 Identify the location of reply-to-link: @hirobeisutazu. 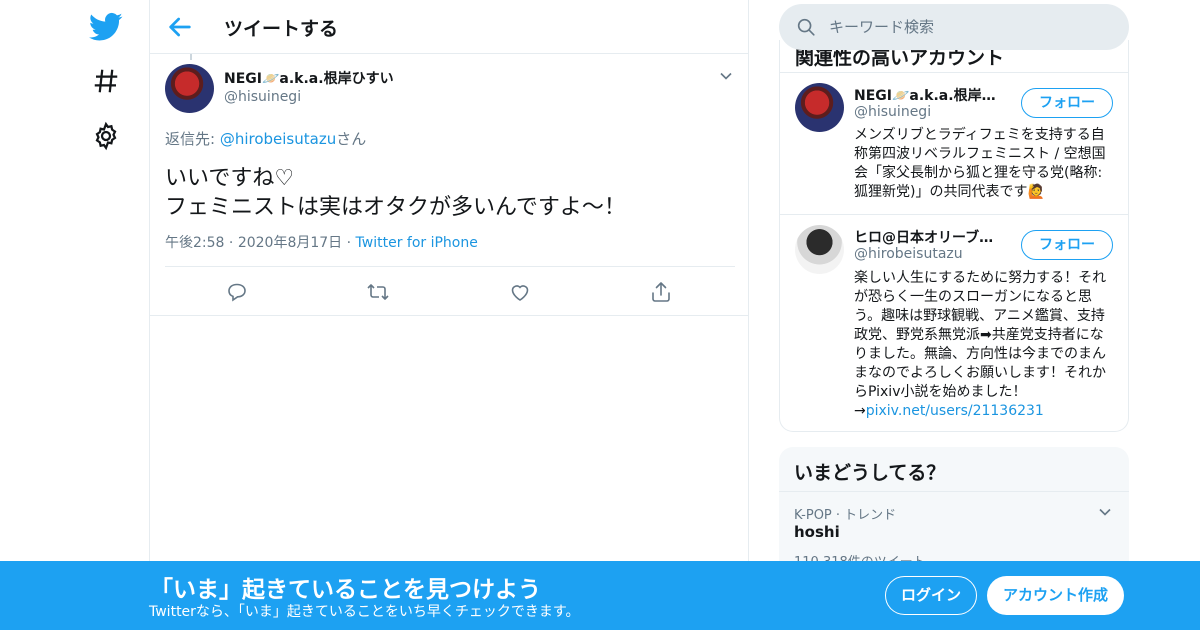
(278, 139).